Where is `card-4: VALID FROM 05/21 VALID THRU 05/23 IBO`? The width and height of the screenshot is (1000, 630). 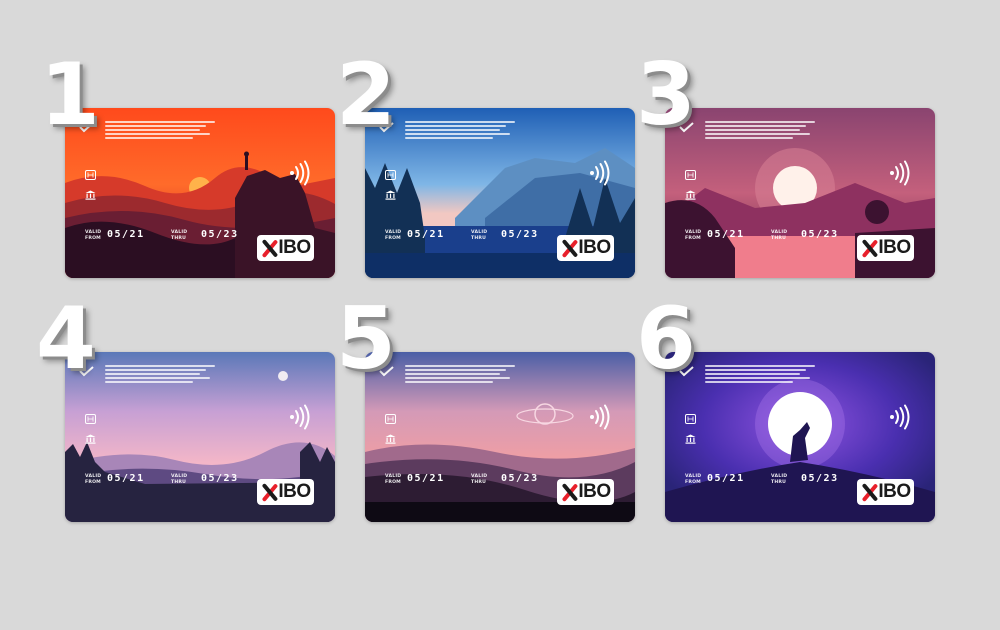 card-4: VALID FROM 05/21 VALID THRU 05/23 IBO is located at coordinates (200, 437).